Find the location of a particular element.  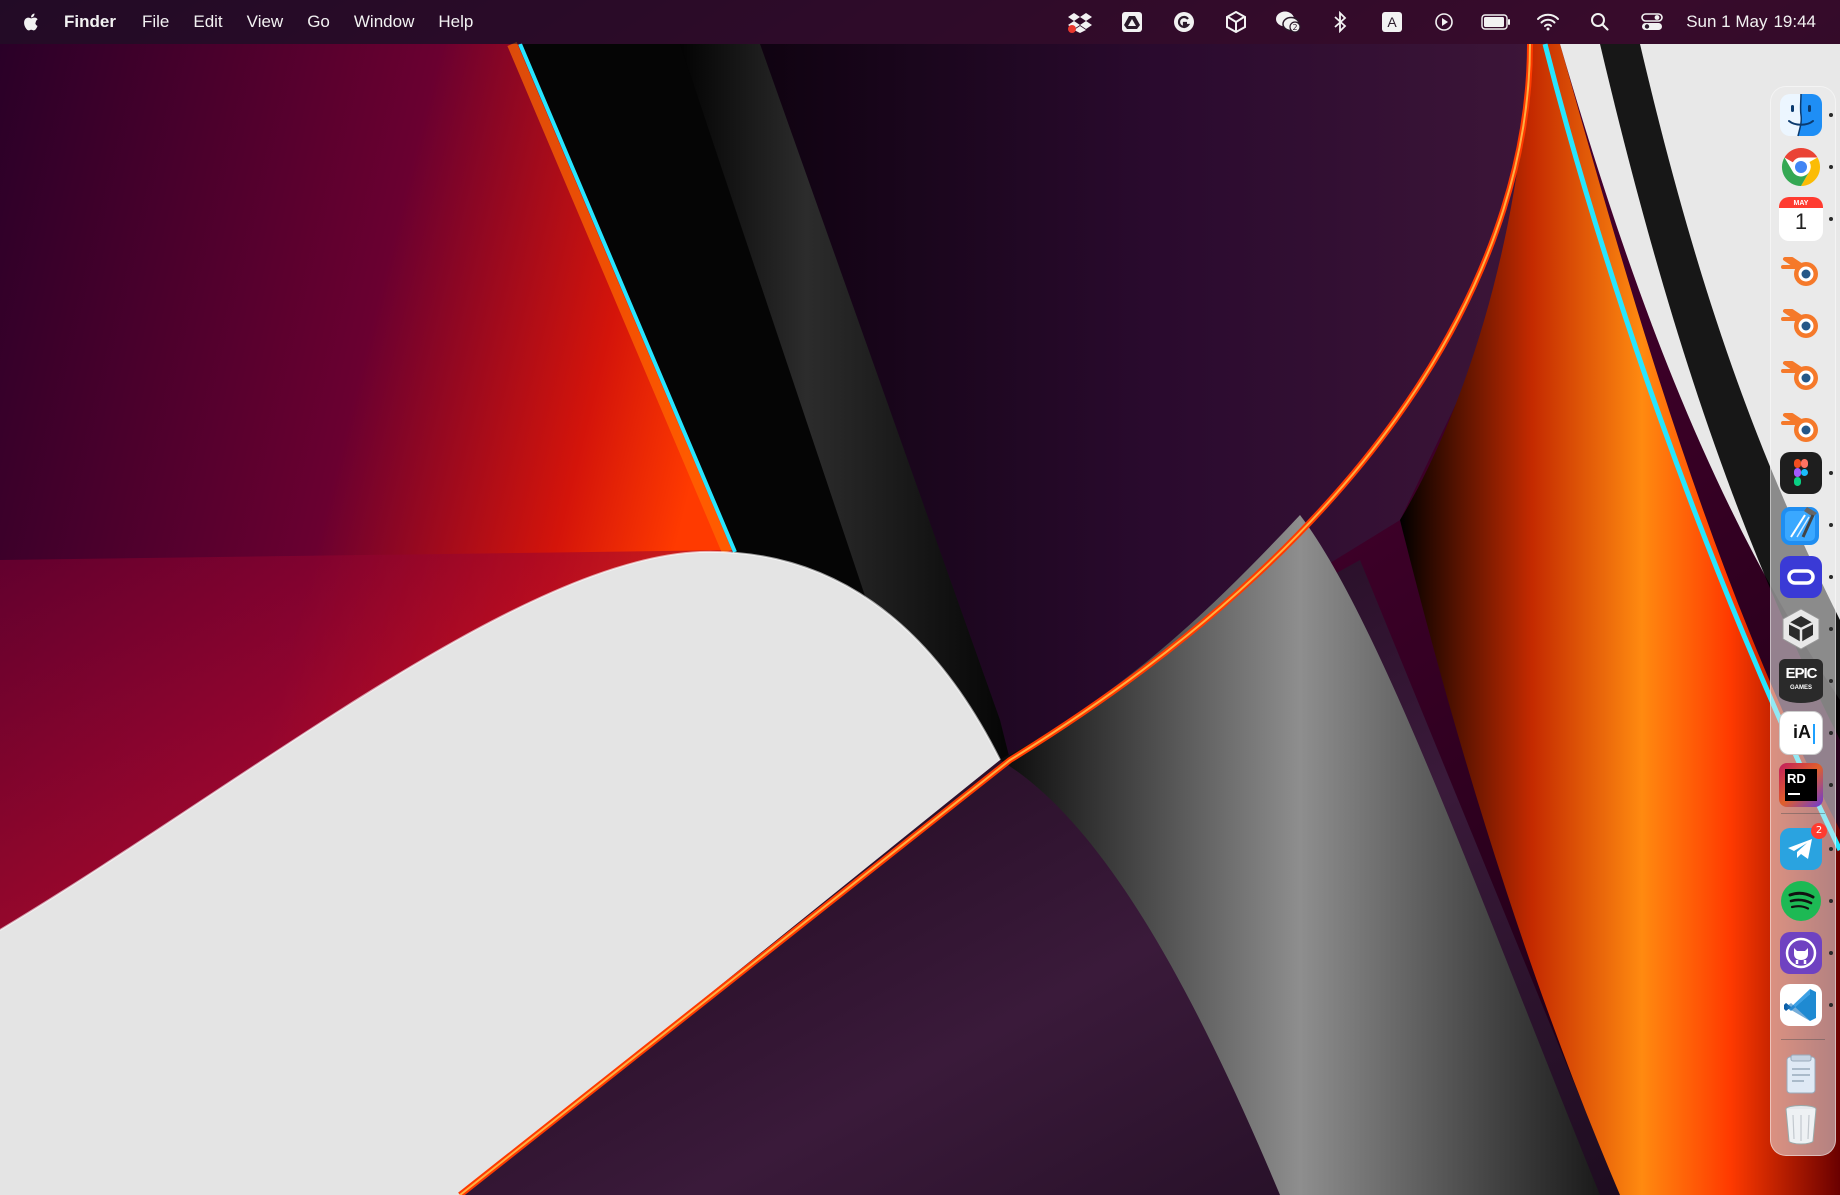

vscode-icon is located at coordinates (1801, 1005).